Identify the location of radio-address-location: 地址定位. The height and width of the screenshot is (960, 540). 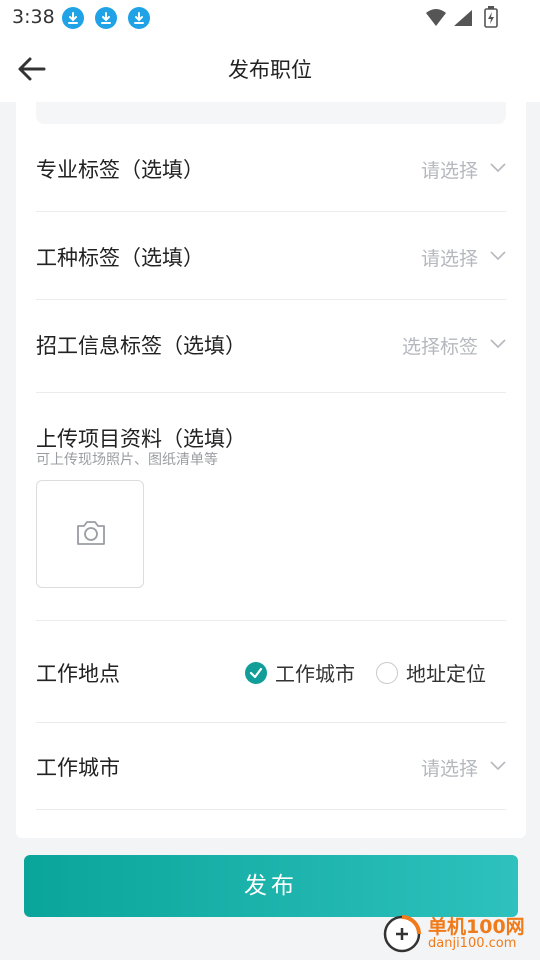
(431, 672).